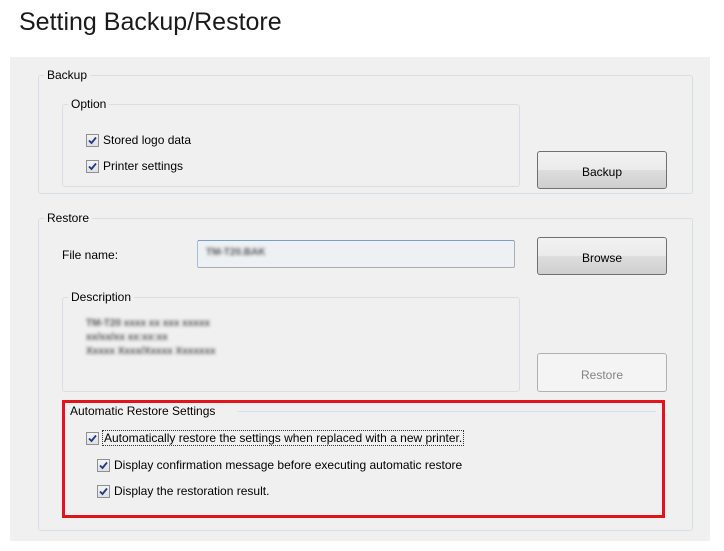 This screenshot has height=551, width=724. Describe the element at coordinates (67, 75) in the screenshot. I see `backup-legend: Backup` at that location.